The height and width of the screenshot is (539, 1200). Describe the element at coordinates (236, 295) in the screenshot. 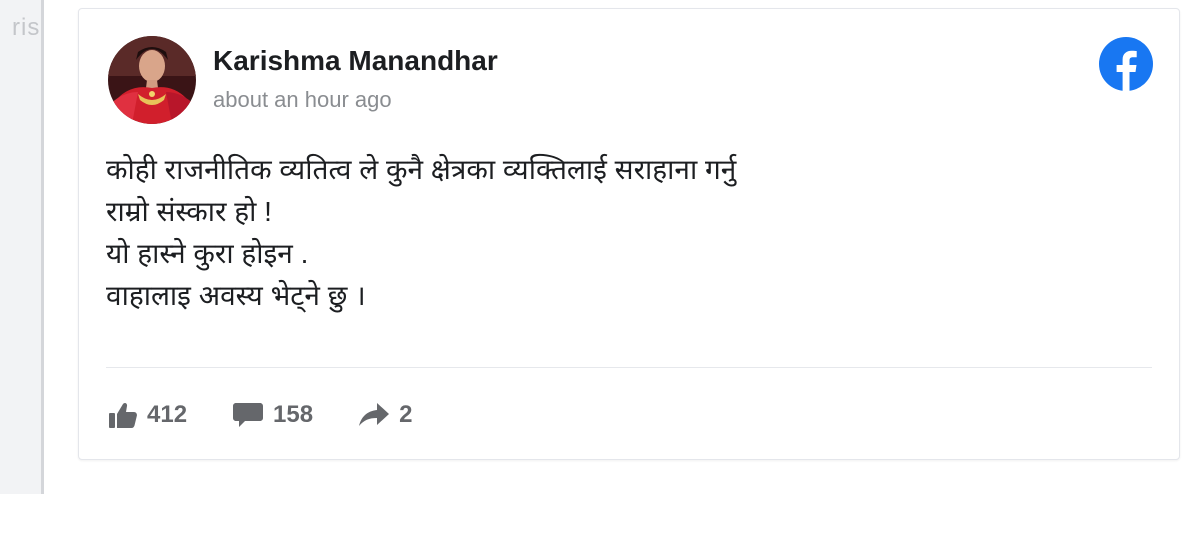

I see `post-line: वाहालाइ अवस्य भेट्ने छु ।` at that location.